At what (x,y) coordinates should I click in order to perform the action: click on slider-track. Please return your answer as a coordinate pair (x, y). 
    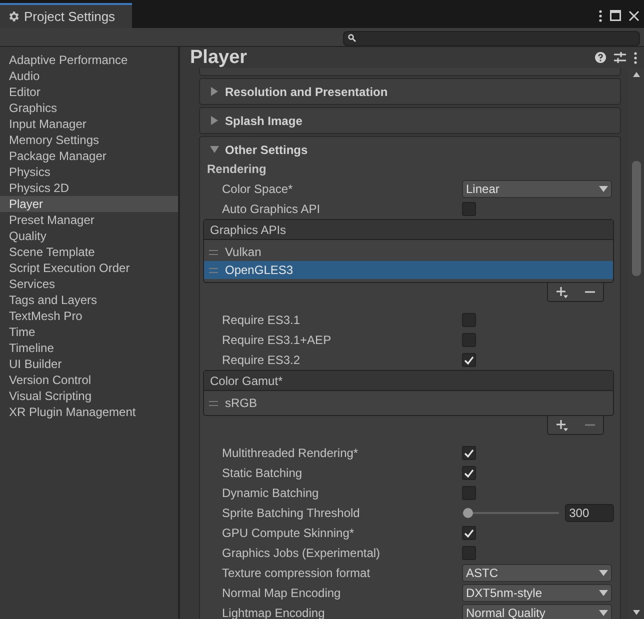
    Looking at the image, I should click on (511, 513).